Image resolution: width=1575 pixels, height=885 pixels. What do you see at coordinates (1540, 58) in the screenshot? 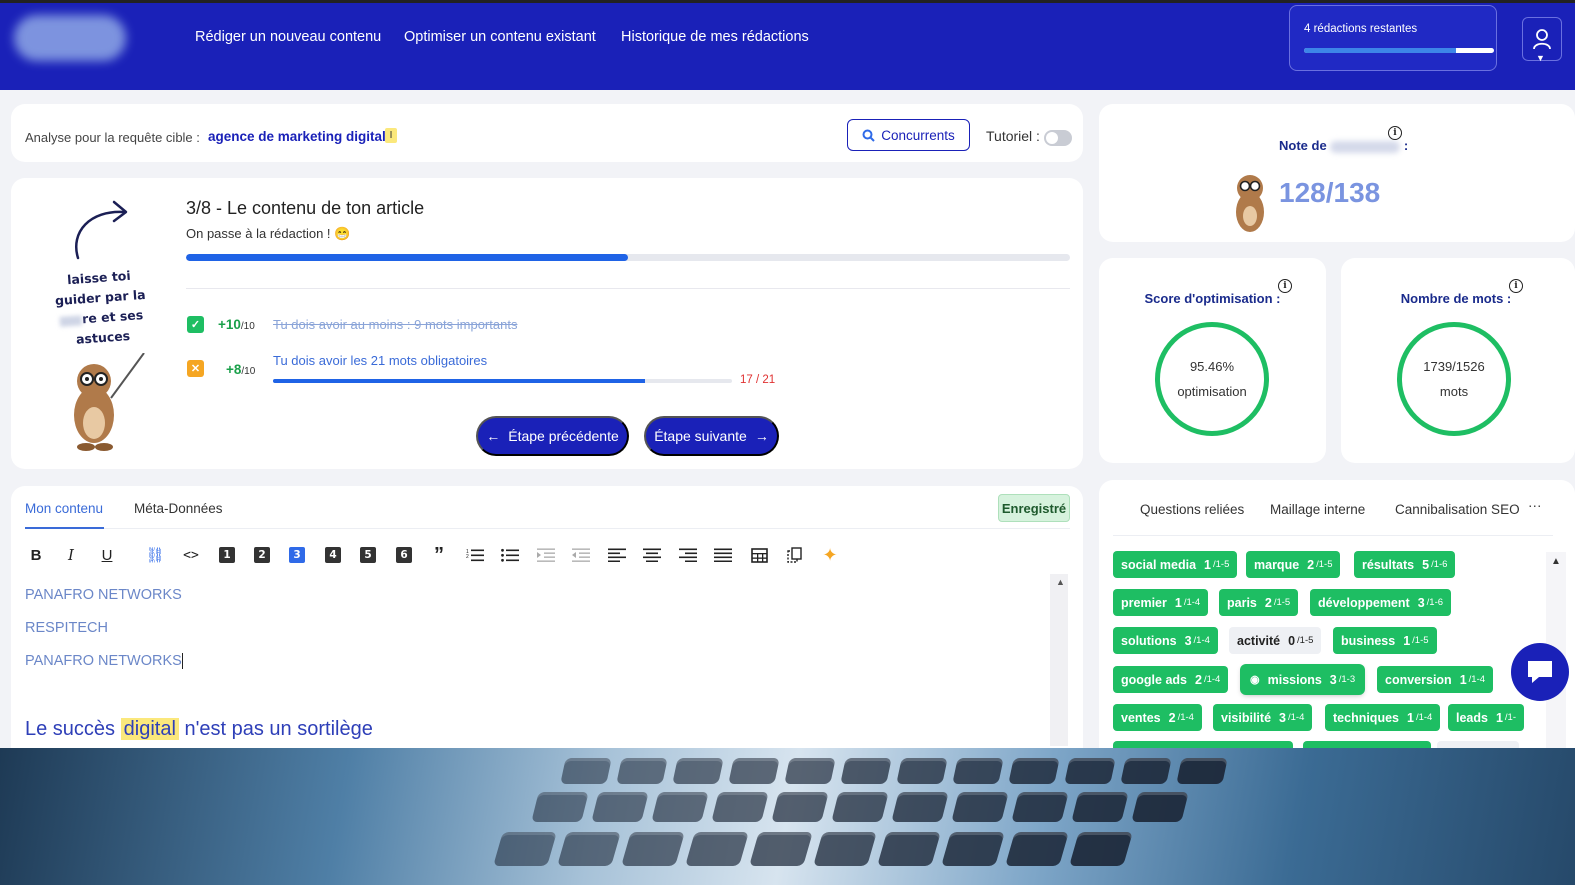
I see `chevron-down-icon: ▼` at bounding box center [1540, 58].